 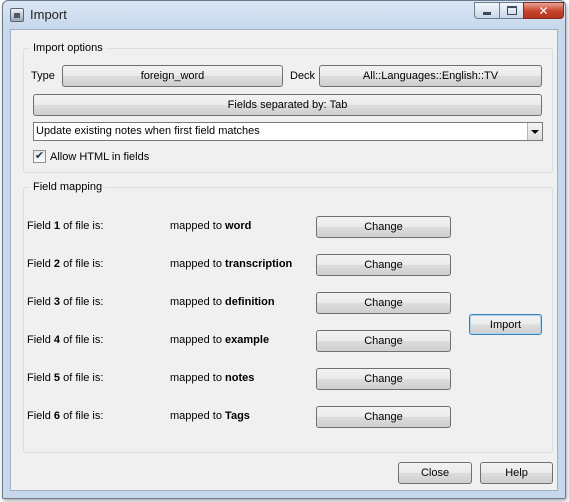 What do you see at coordinates (284, 15) in the screenshot?
I see `title-bar: Import ✕` at bounding box center [284, 15].